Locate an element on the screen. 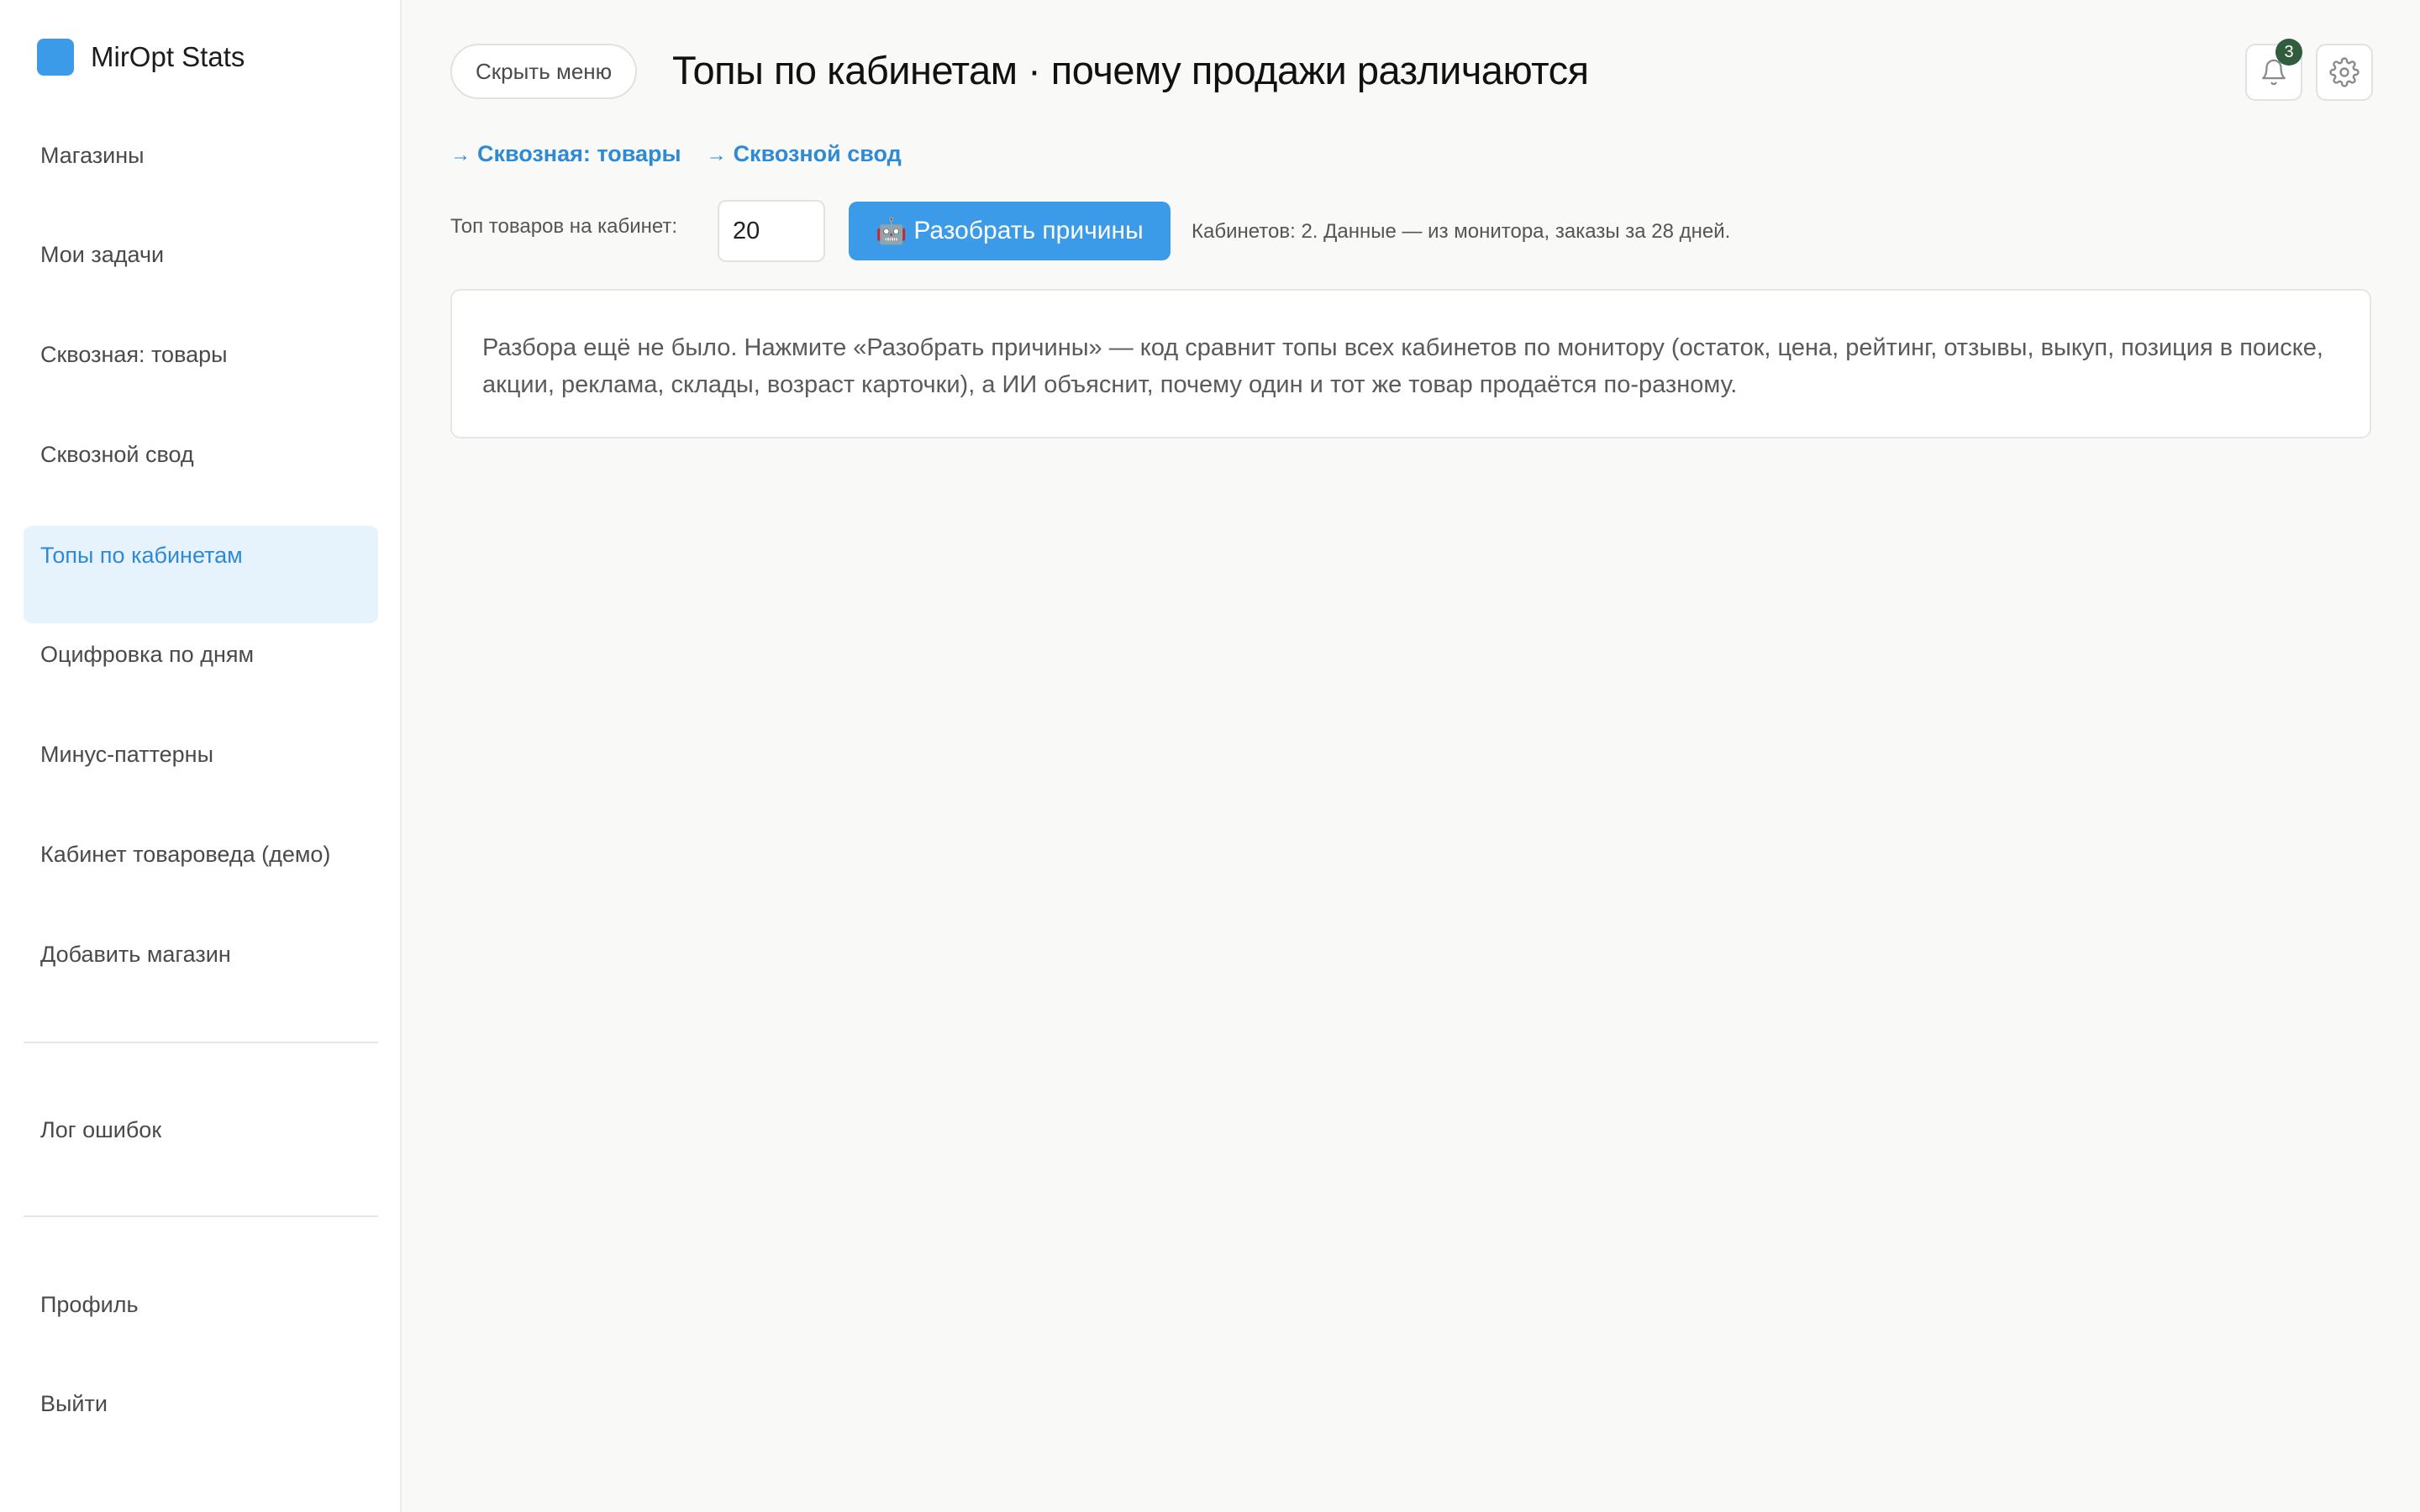  sidebar-item-tops-by-cabinet: Топы по кабинетам is located at coordinates (201, 574).